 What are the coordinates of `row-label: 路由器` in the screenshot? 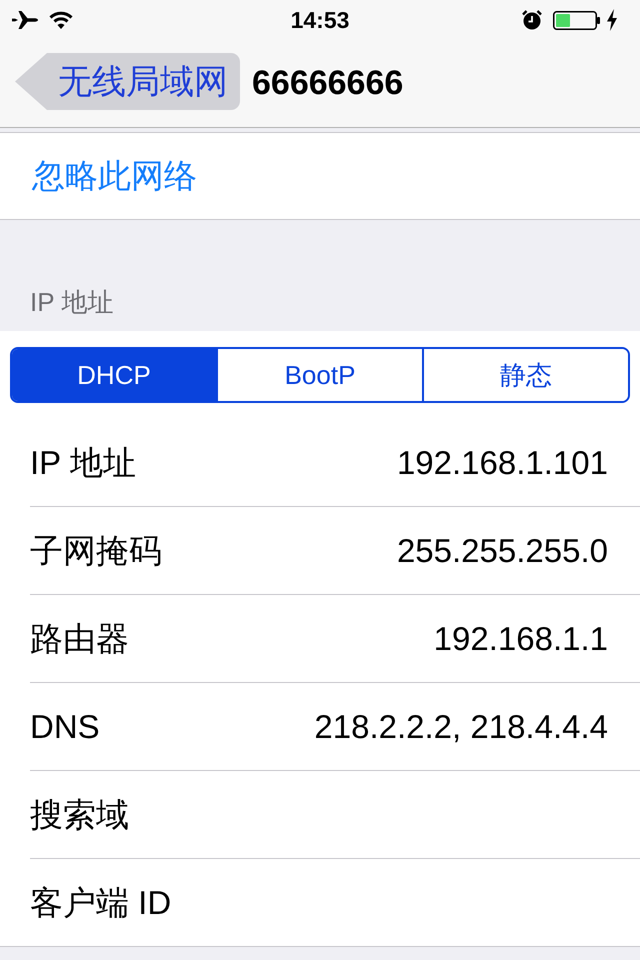 It's located at (79, 638).